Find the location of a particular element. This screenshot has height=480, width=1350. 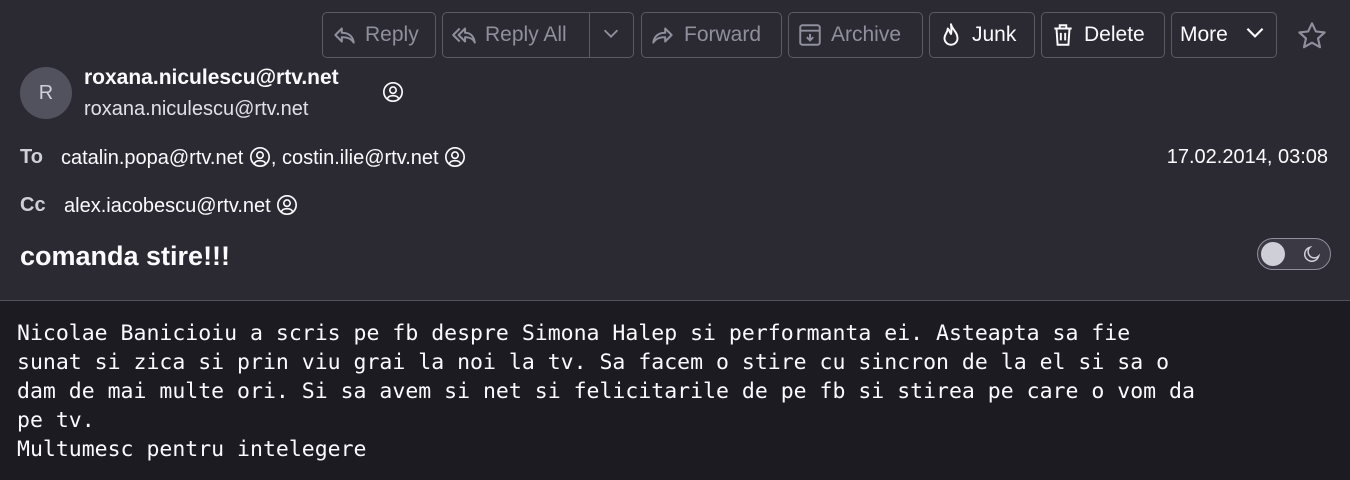

delete-label: Delete is located at coordinates (1114, 34).